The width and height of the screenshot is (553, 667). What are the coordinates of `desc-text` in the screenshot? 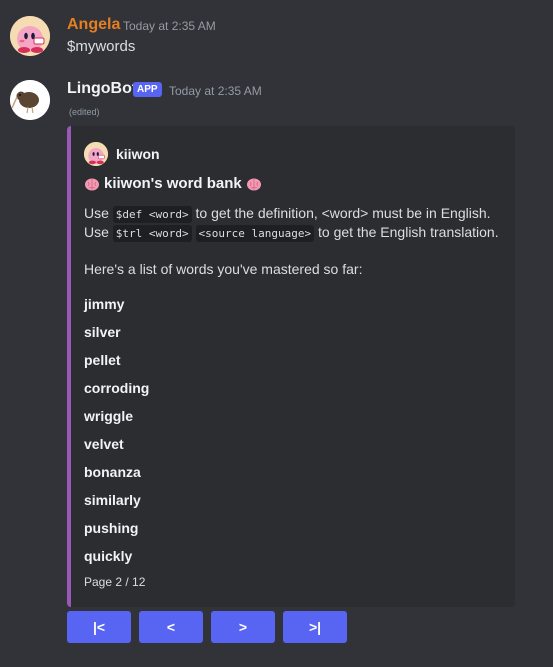 It's located at (194, 232).